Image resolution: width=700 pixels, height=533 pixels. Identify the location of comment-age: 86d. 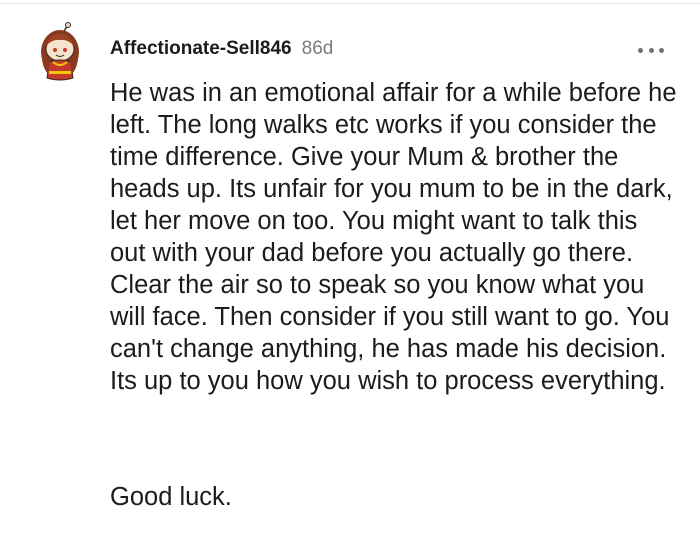
(317, 48).